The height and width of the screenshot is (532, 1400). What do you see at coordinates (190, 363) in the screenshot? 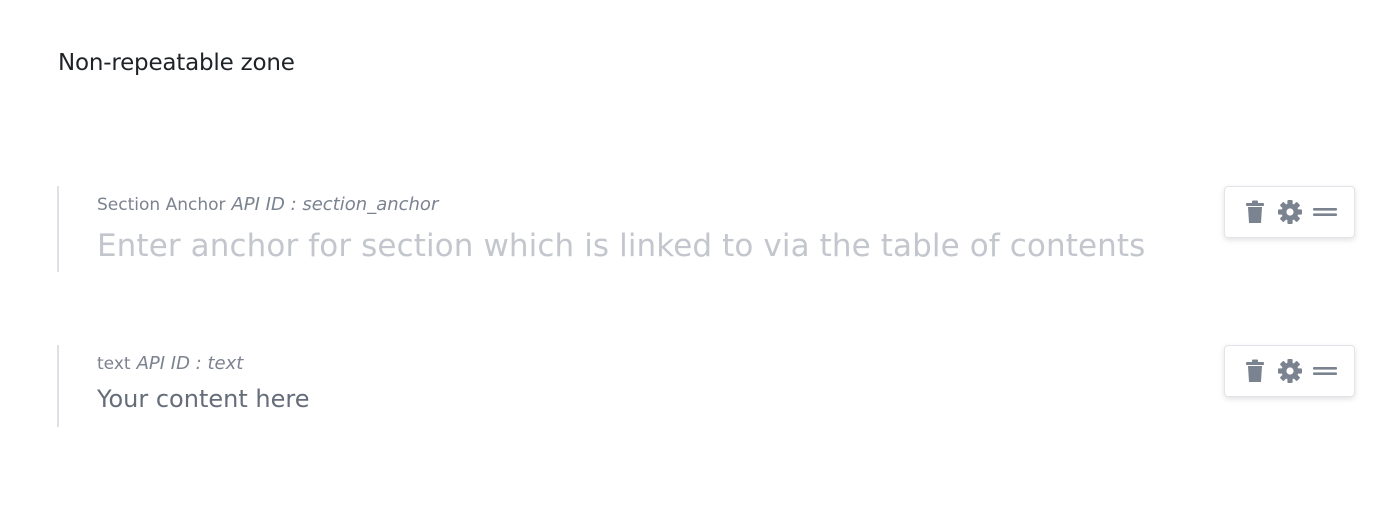
I see `field-api-id: API ID : text` at bounding box center [190, 363].